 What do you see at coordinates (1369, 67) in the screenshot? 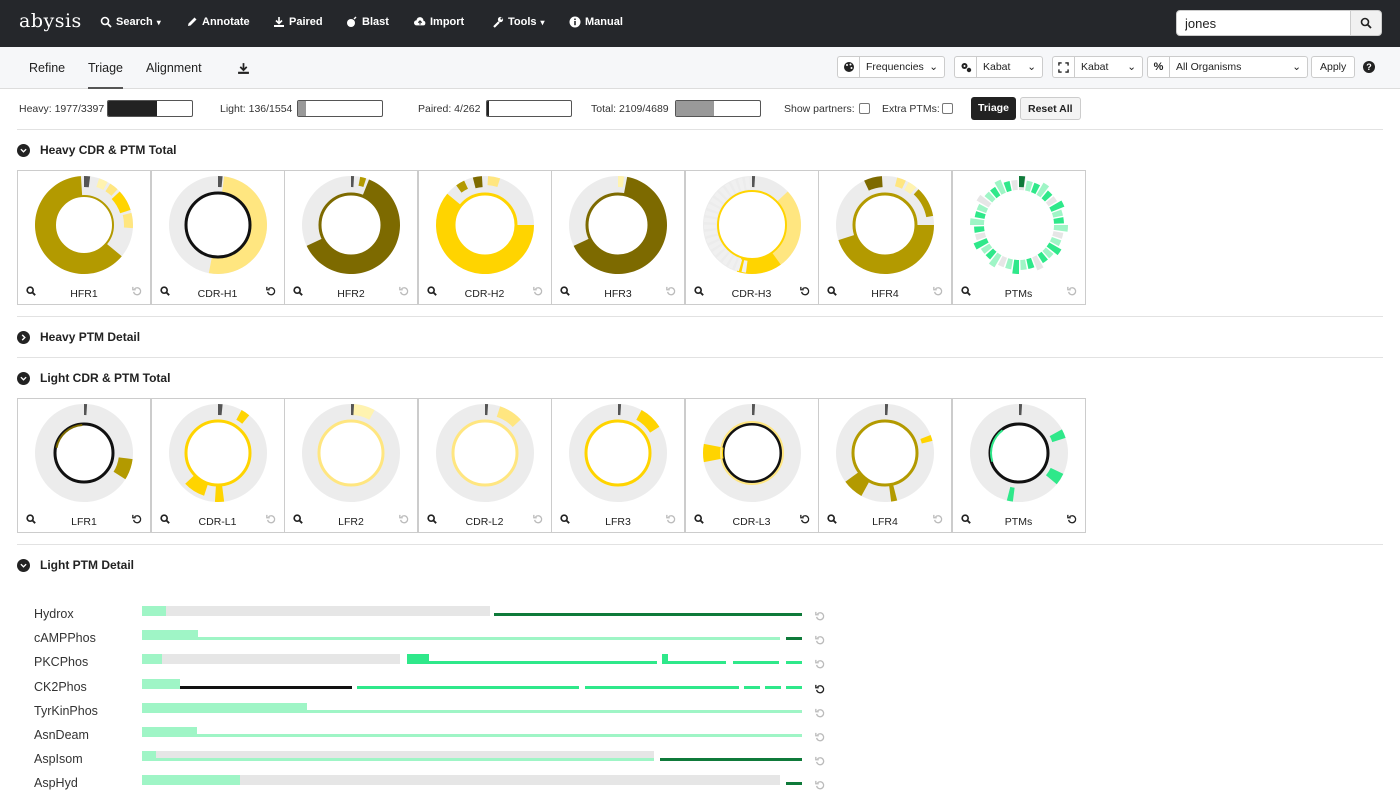
I see `help-icon: ?` at bounding box center [1369, 67].